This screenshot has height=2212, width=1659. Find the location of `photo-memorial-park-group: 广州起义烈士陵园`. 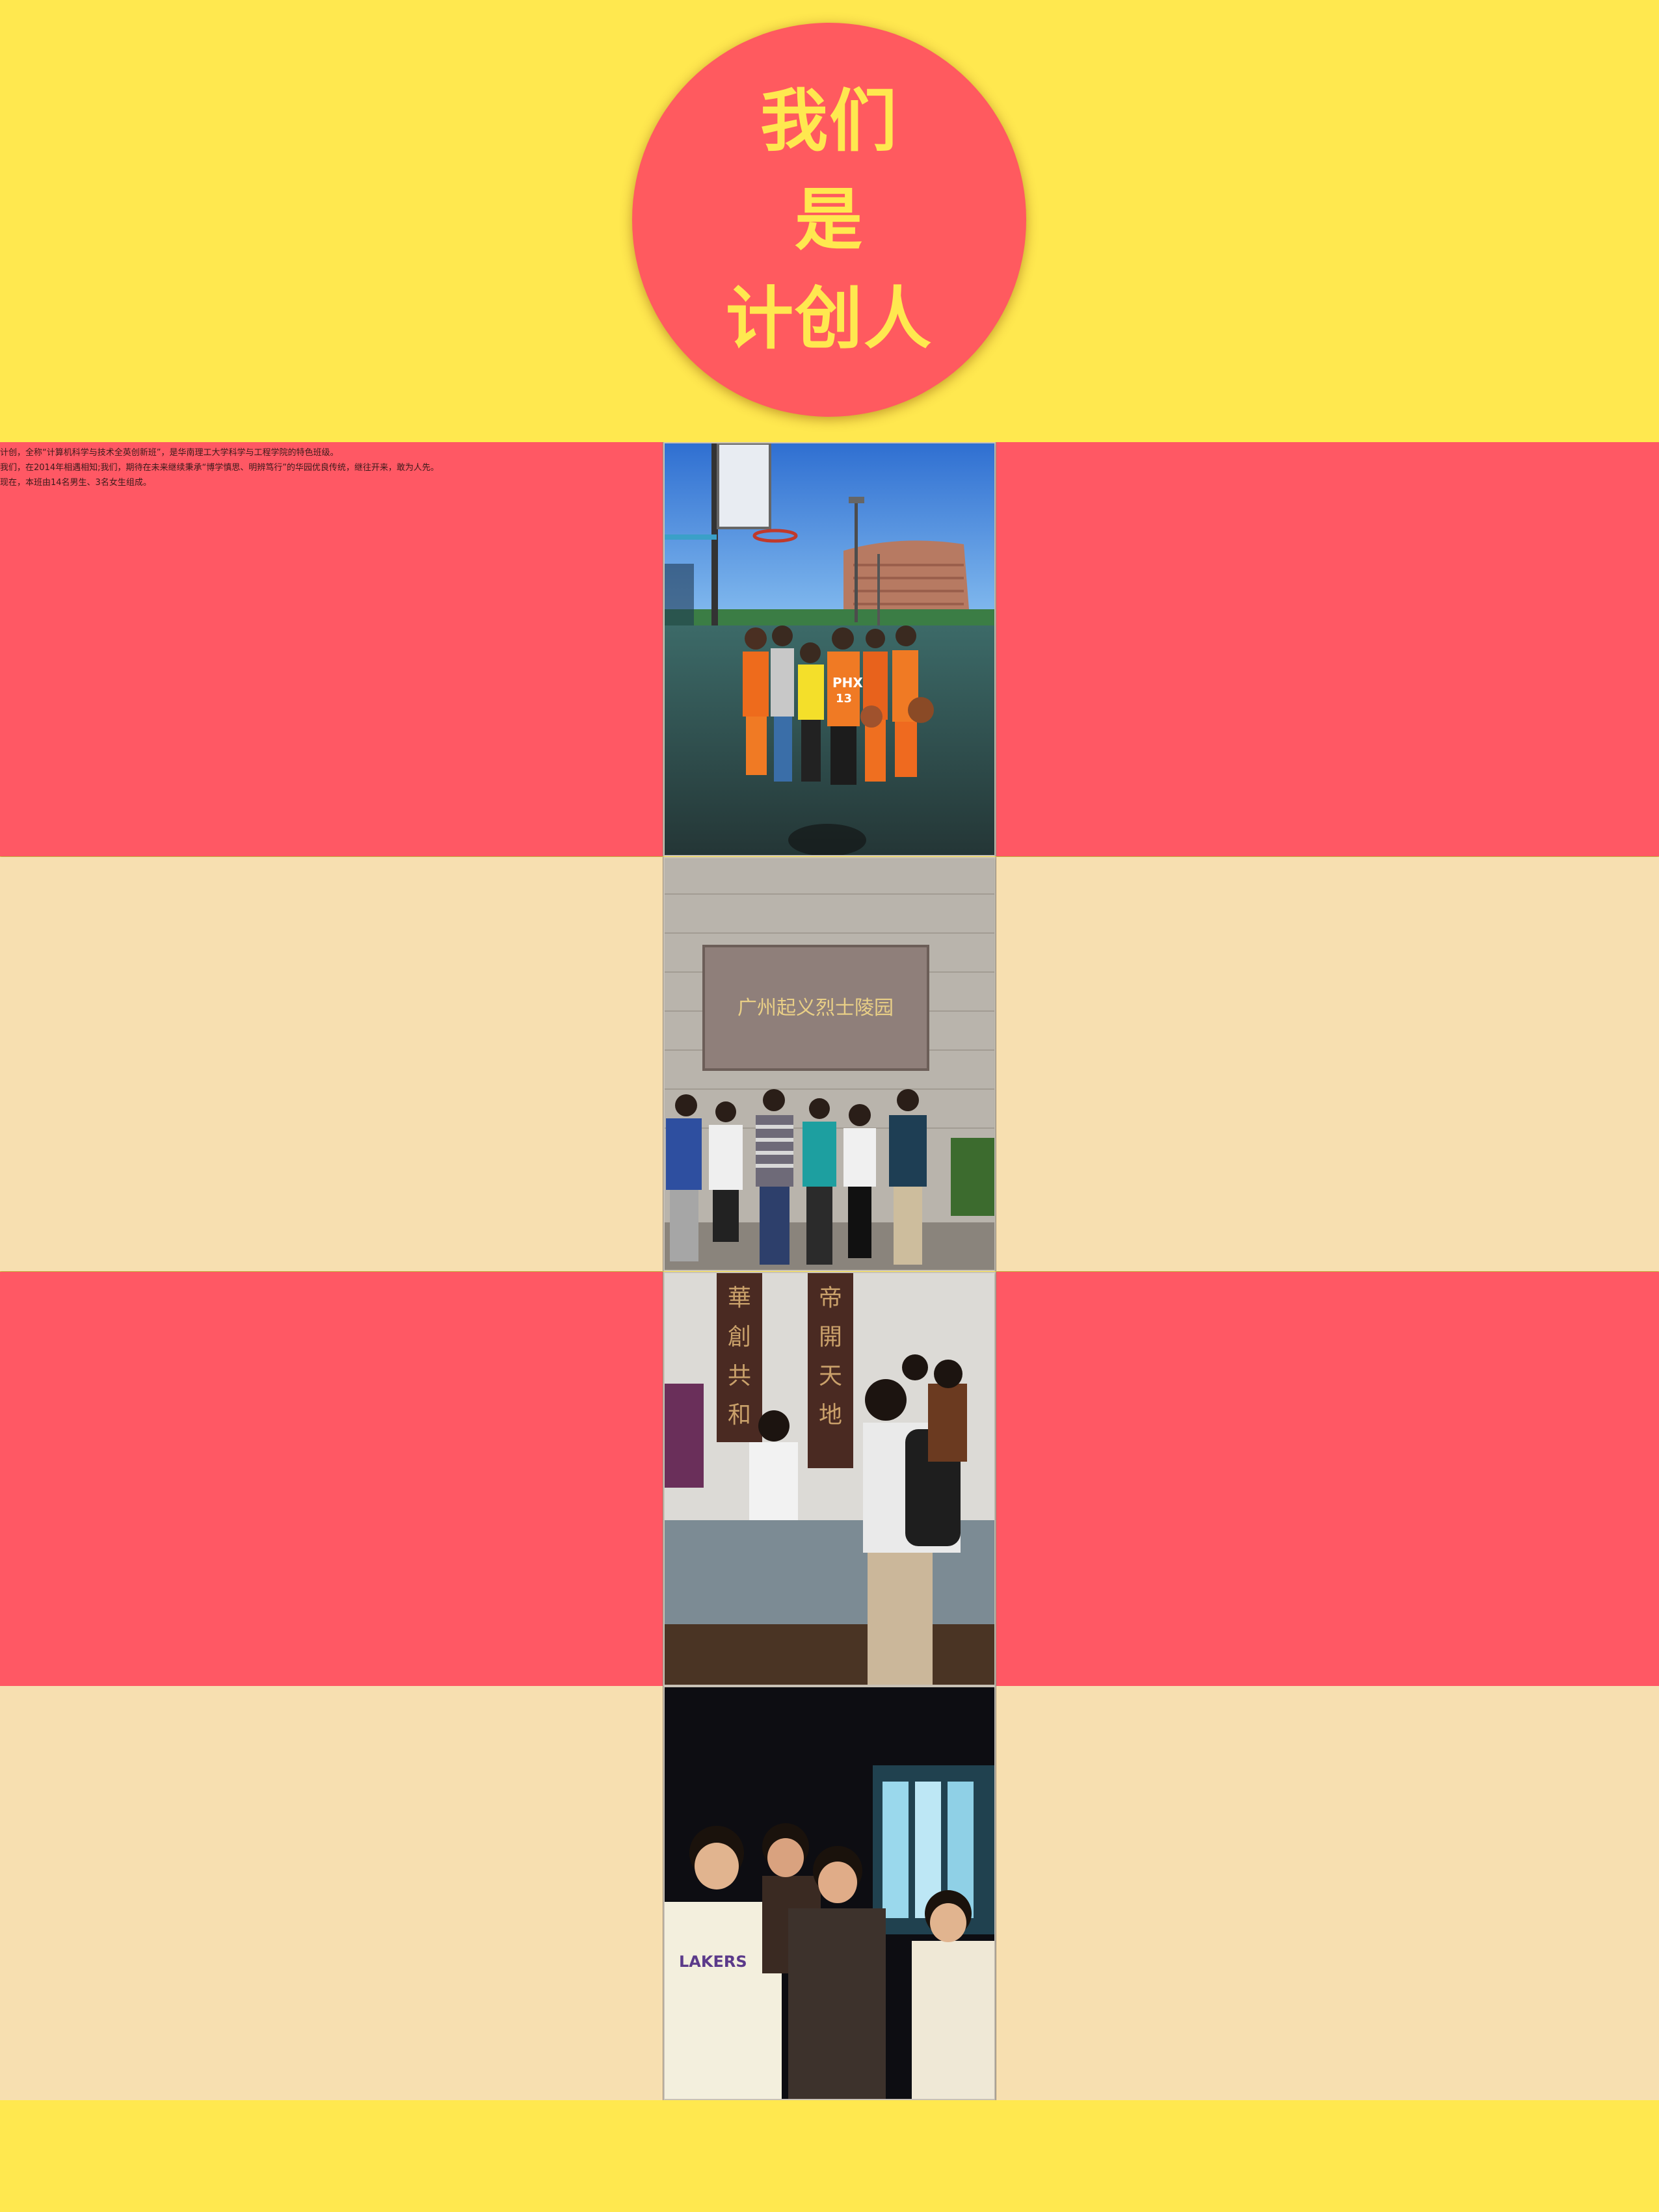

photo-memorial-park-group: 广州起义烈士陵园 is located at coordinates (829, 1064).